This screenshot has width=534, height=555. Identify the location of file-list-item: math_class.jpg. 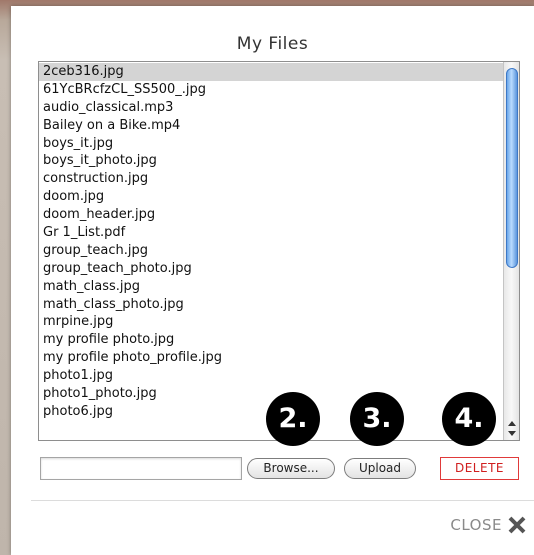
(271, 287).